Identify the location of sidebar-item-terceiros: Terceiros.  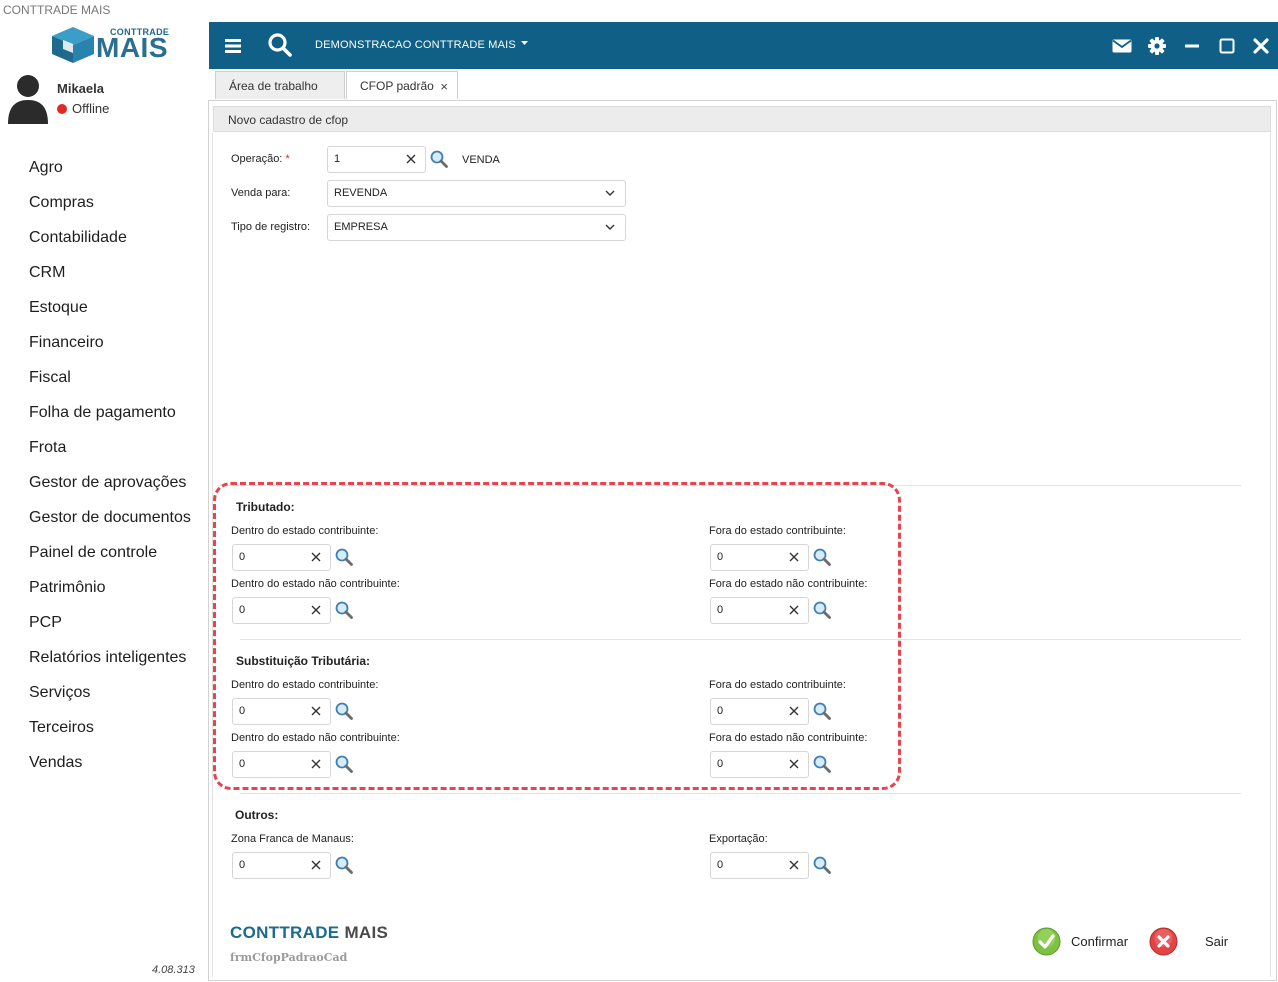
(116, 727).